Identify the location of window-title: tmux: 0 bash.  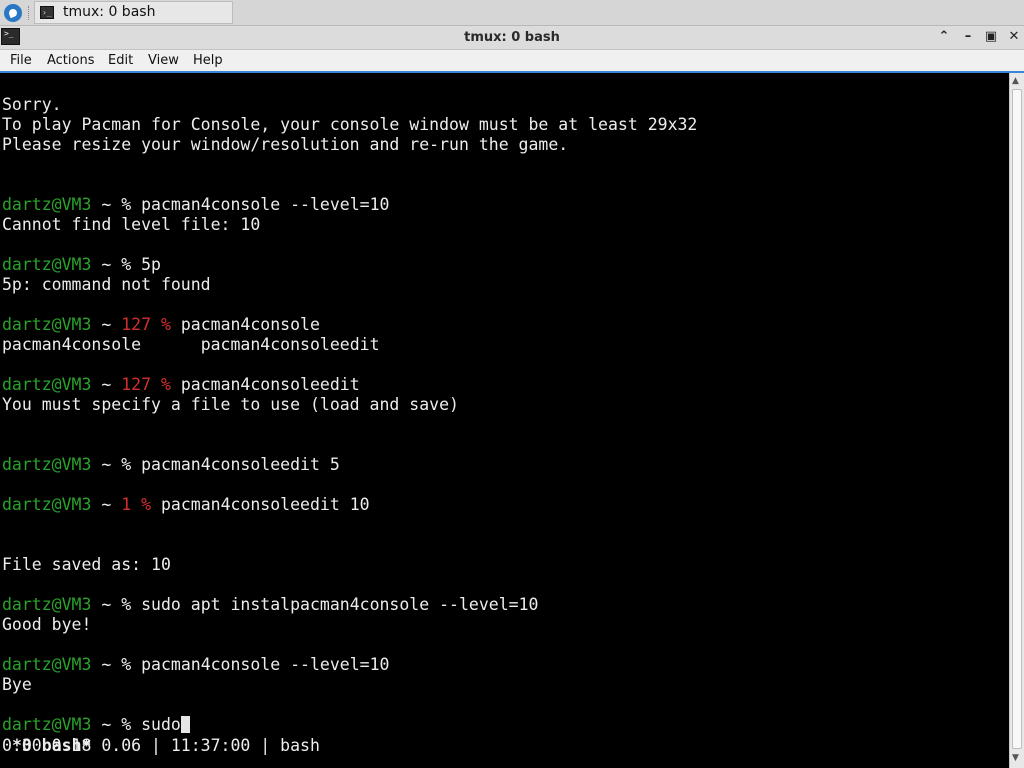
(512, 37).